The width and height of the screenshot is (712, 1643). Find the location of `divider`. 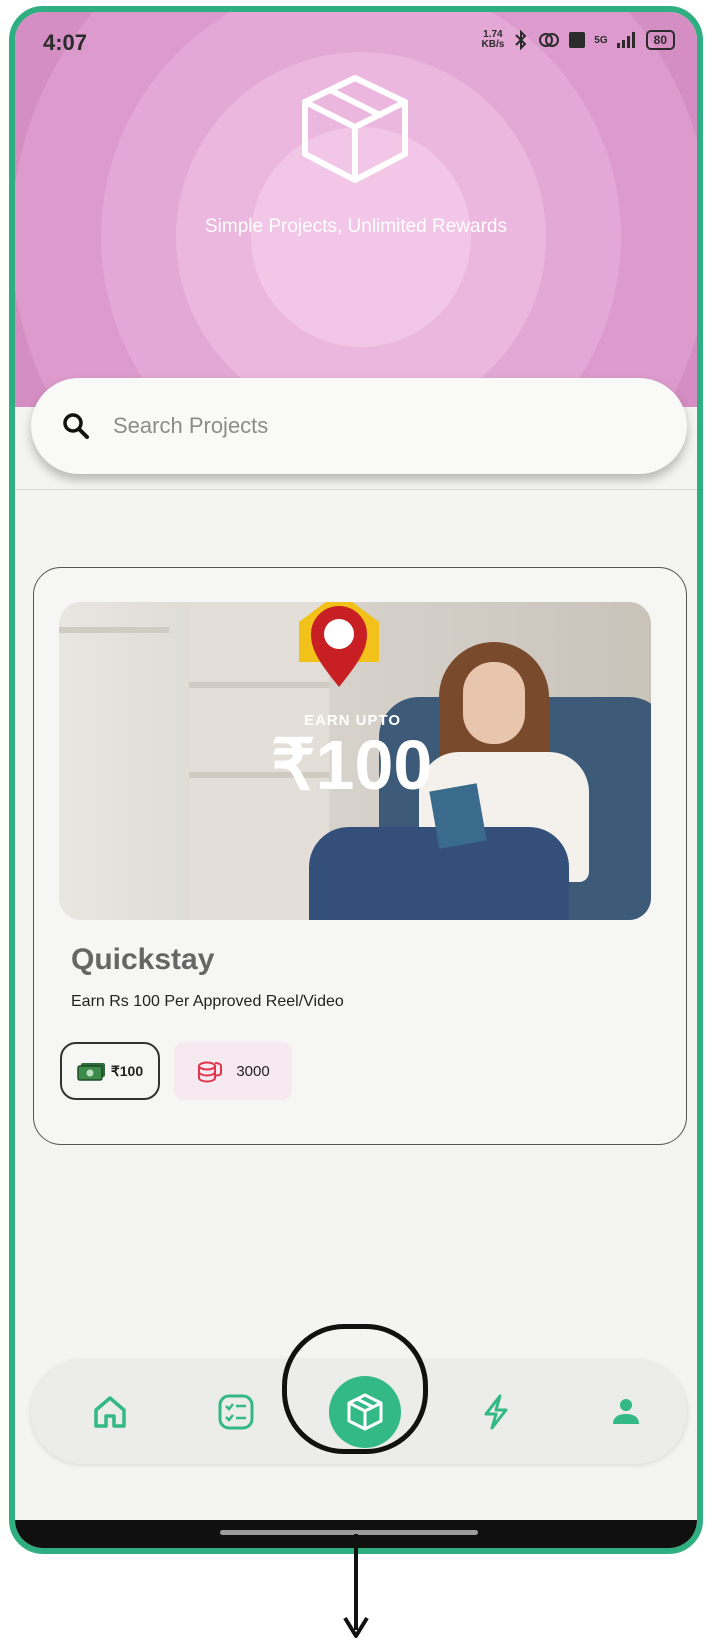

divider is located at coordinates (356, 489).